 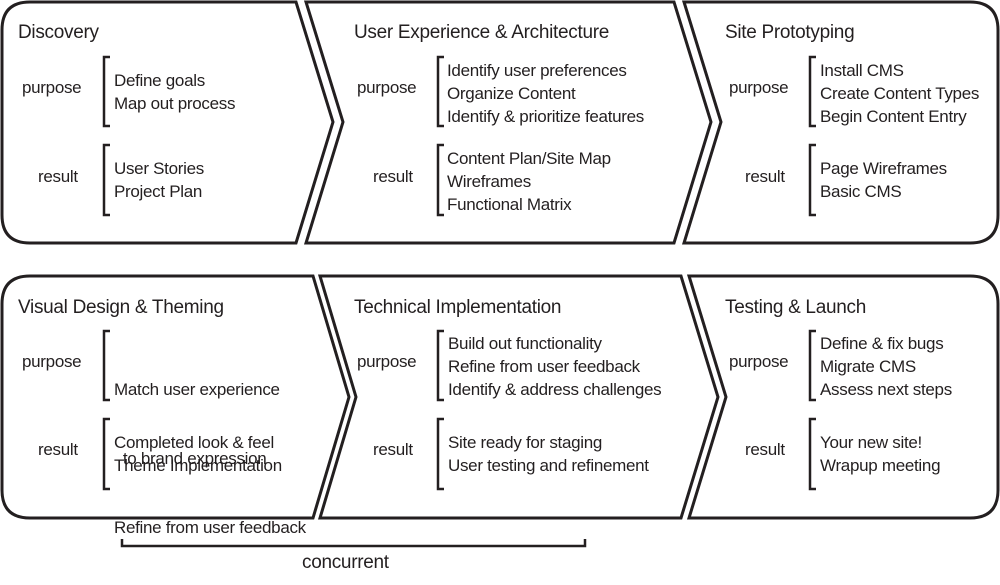 What do you see at coordinates (525, 442) in the screenshot?
I see `result-item: Site ready for staging` at bounding box center [525, 442].